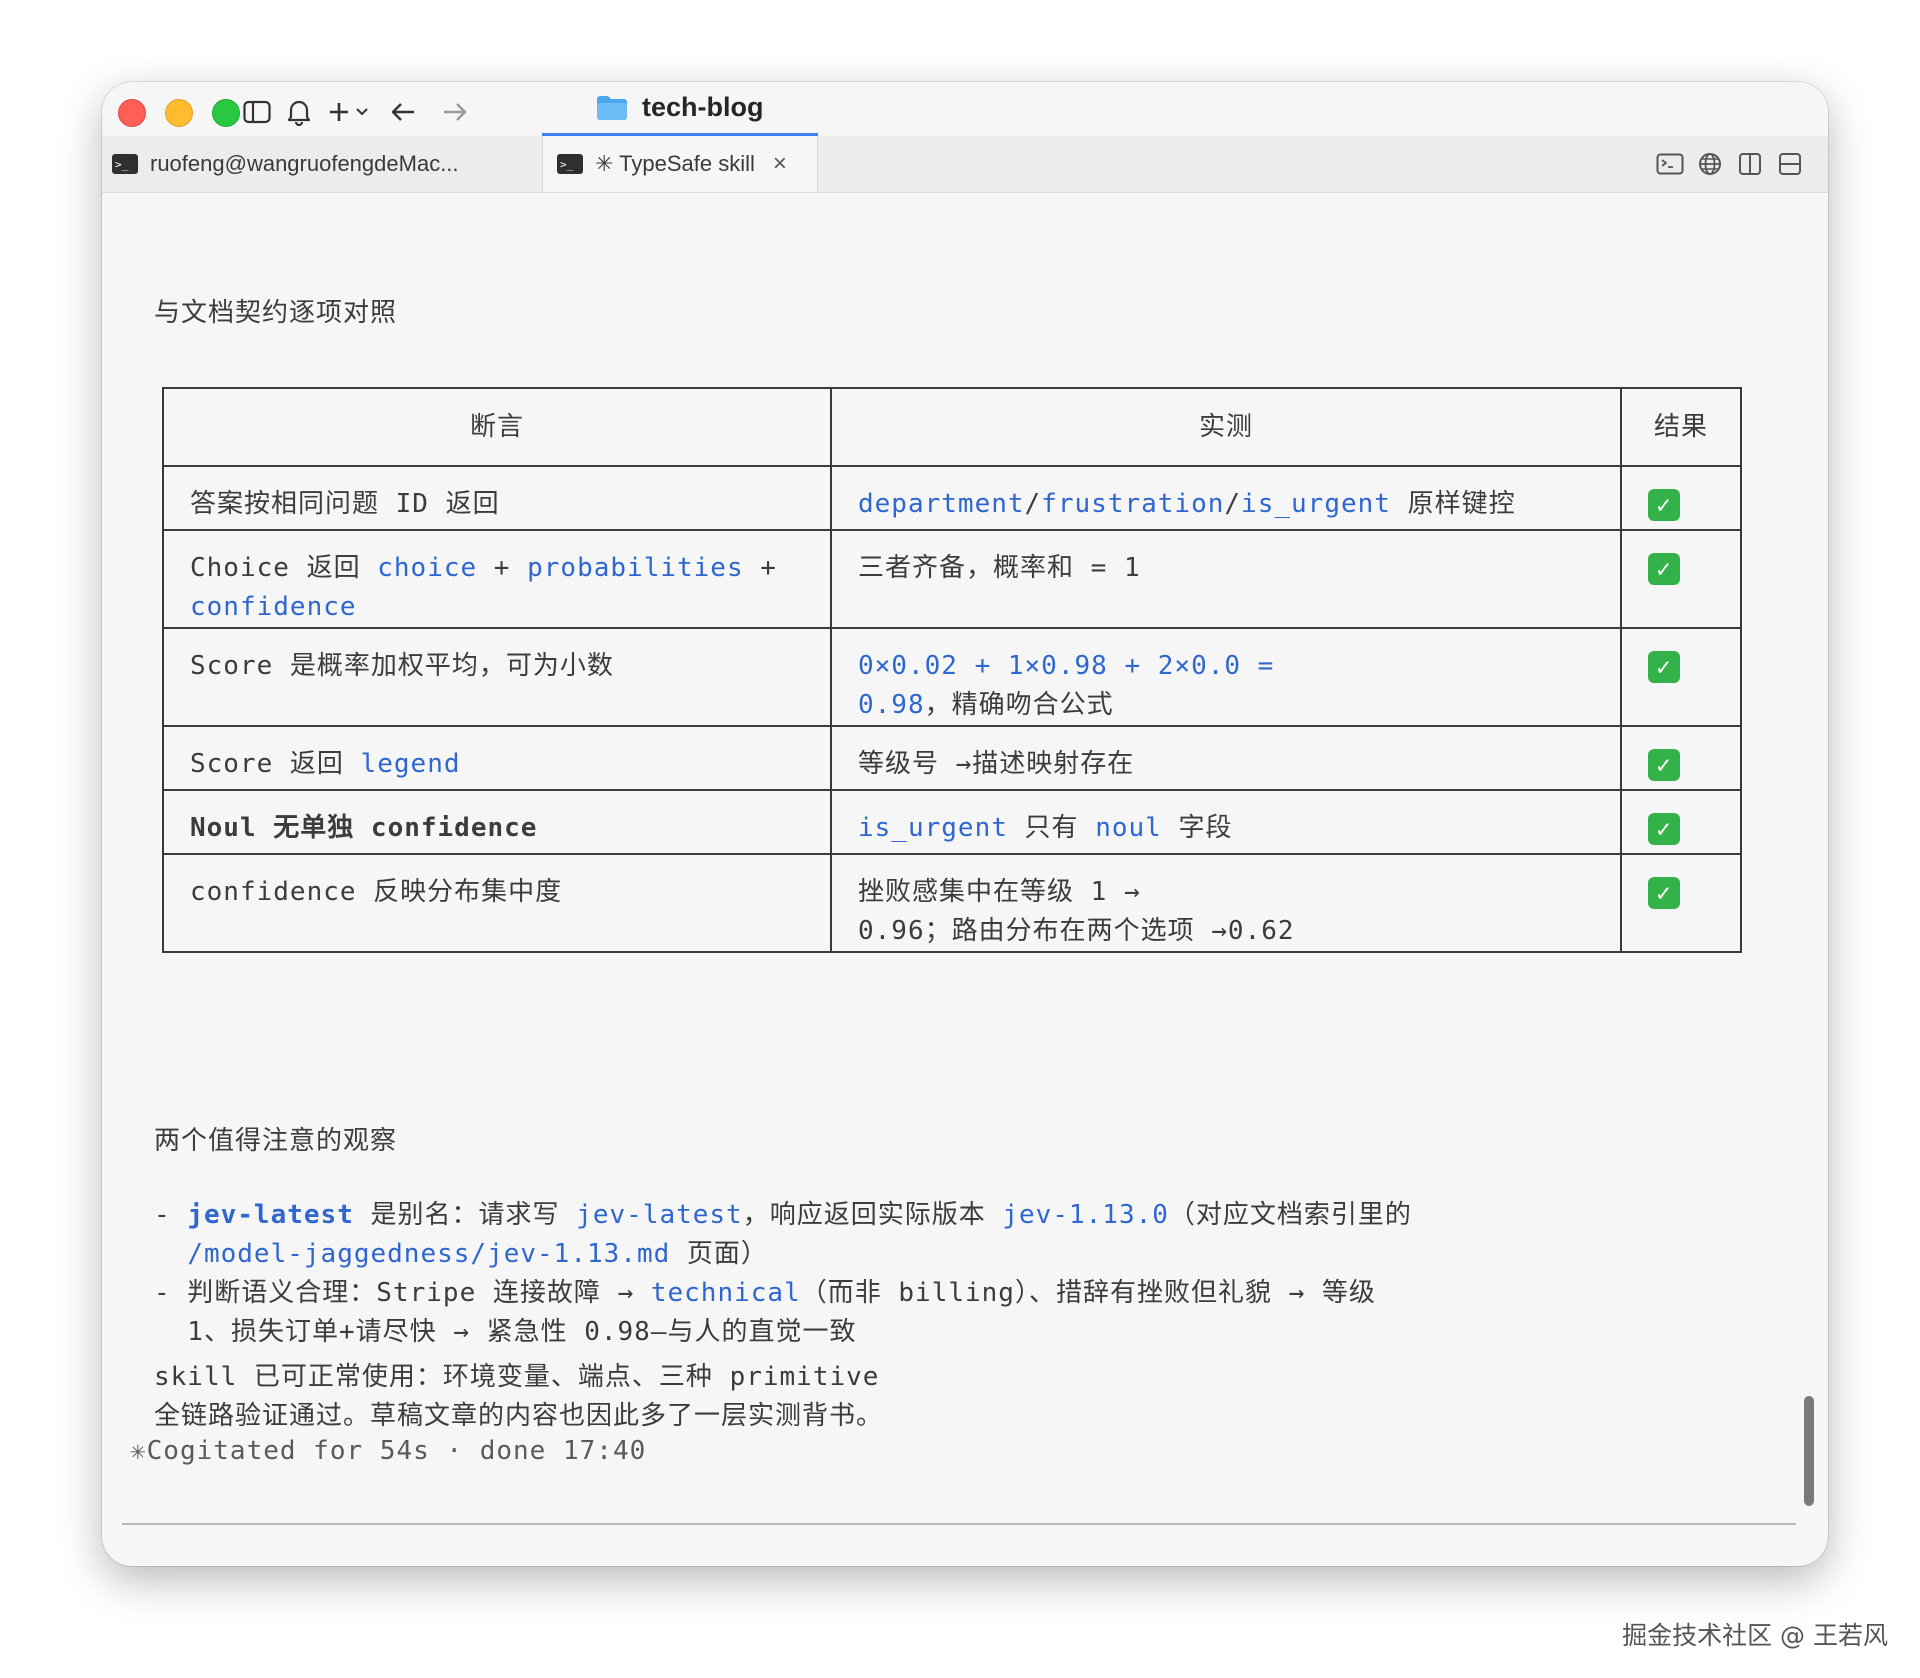  What do you see at coordinates (1133, 504) in the screenshot?
I see `code-token: frustration` at bounding box center [1133, 504].